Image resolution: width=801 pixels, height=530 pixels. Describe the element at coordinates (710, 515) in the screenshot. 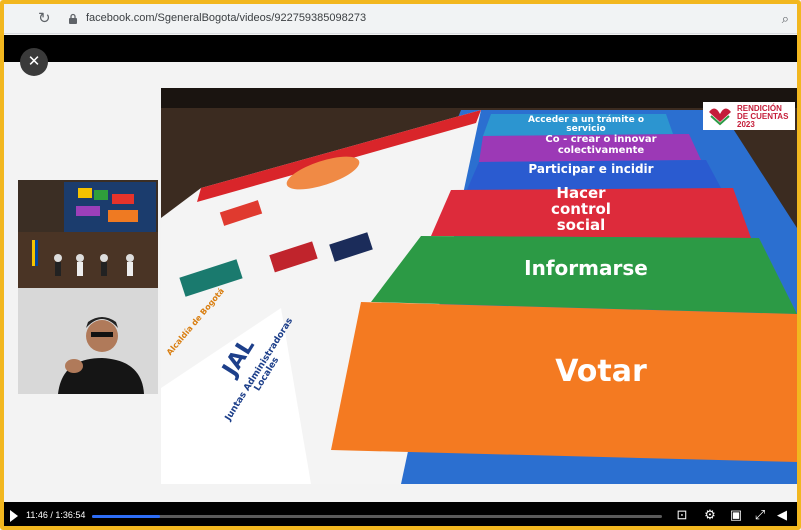

I see `settings-icon: ⚙` at that location.